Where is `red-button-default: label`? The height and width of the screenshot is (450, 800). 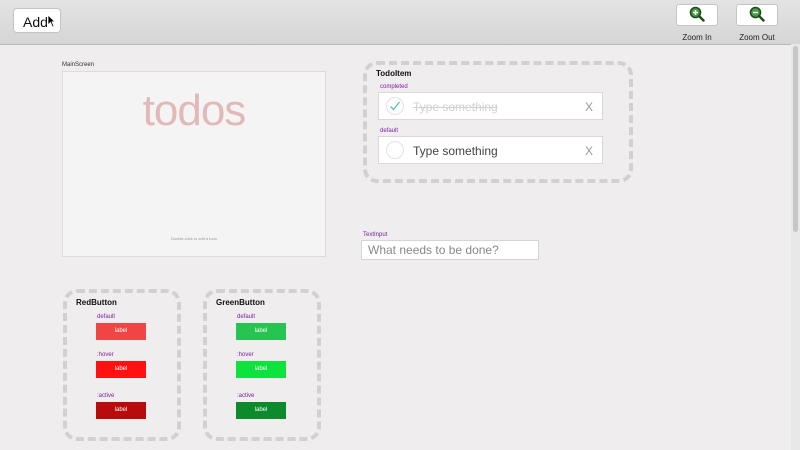
red-button-default: label is located at coordinates (121, 331).